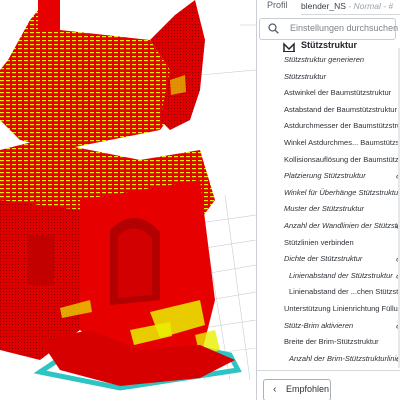 This screenshot has width=400, height=400. I want to click on setting-row: Muster der Stützstruktur, so click(328, 209).